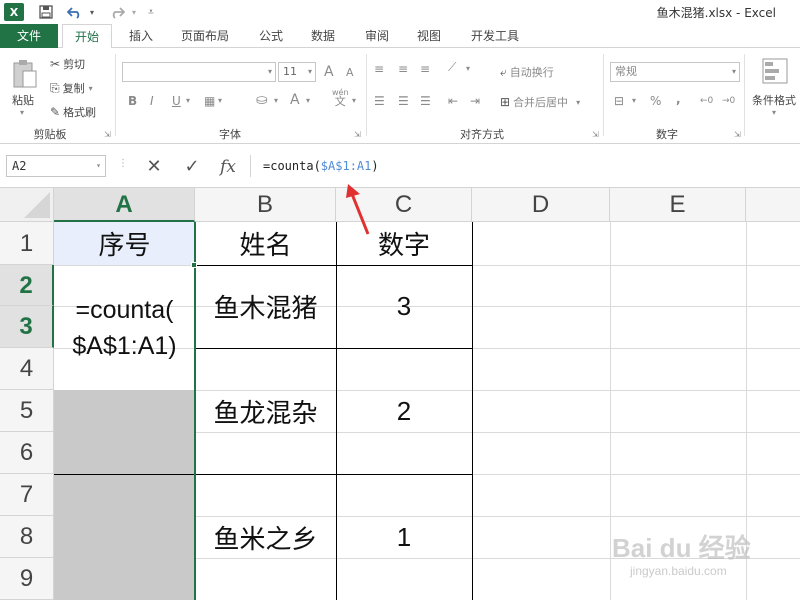 This screenshot has height=600, width=800. Describe the element at coordinates (540, 102) in the screenshot. I see `merge-center-button: ⊞ 合并后居中 ▾` at that location.